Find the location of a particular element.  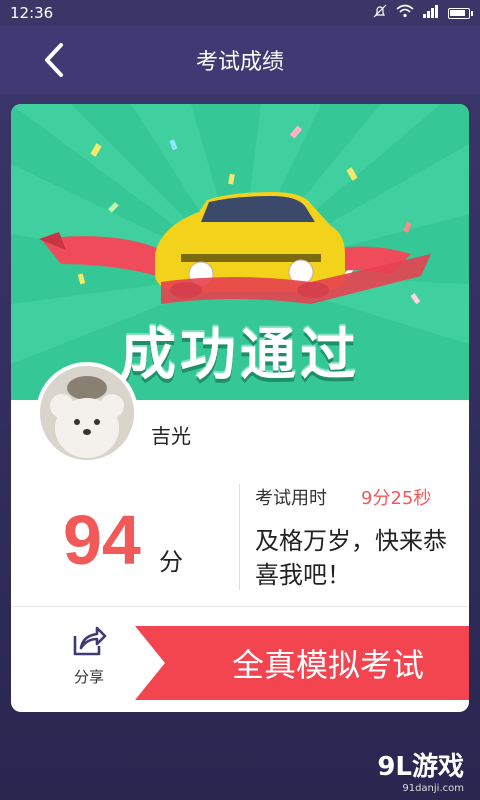

back-button is located at coordinates (54, 60).